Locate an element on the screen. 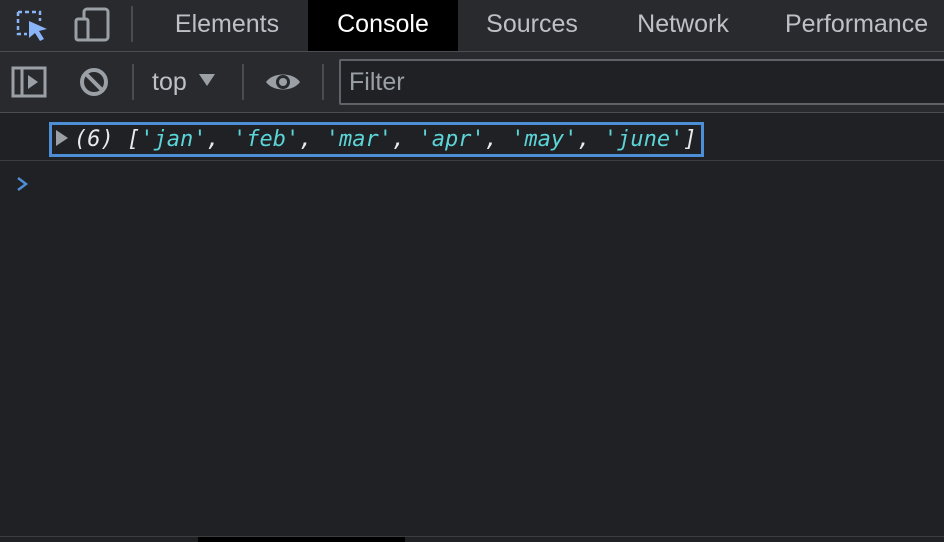 The width and height of the screenshot is (944, 542). array-close-bracket: ] is located at coordinates (690, 139).